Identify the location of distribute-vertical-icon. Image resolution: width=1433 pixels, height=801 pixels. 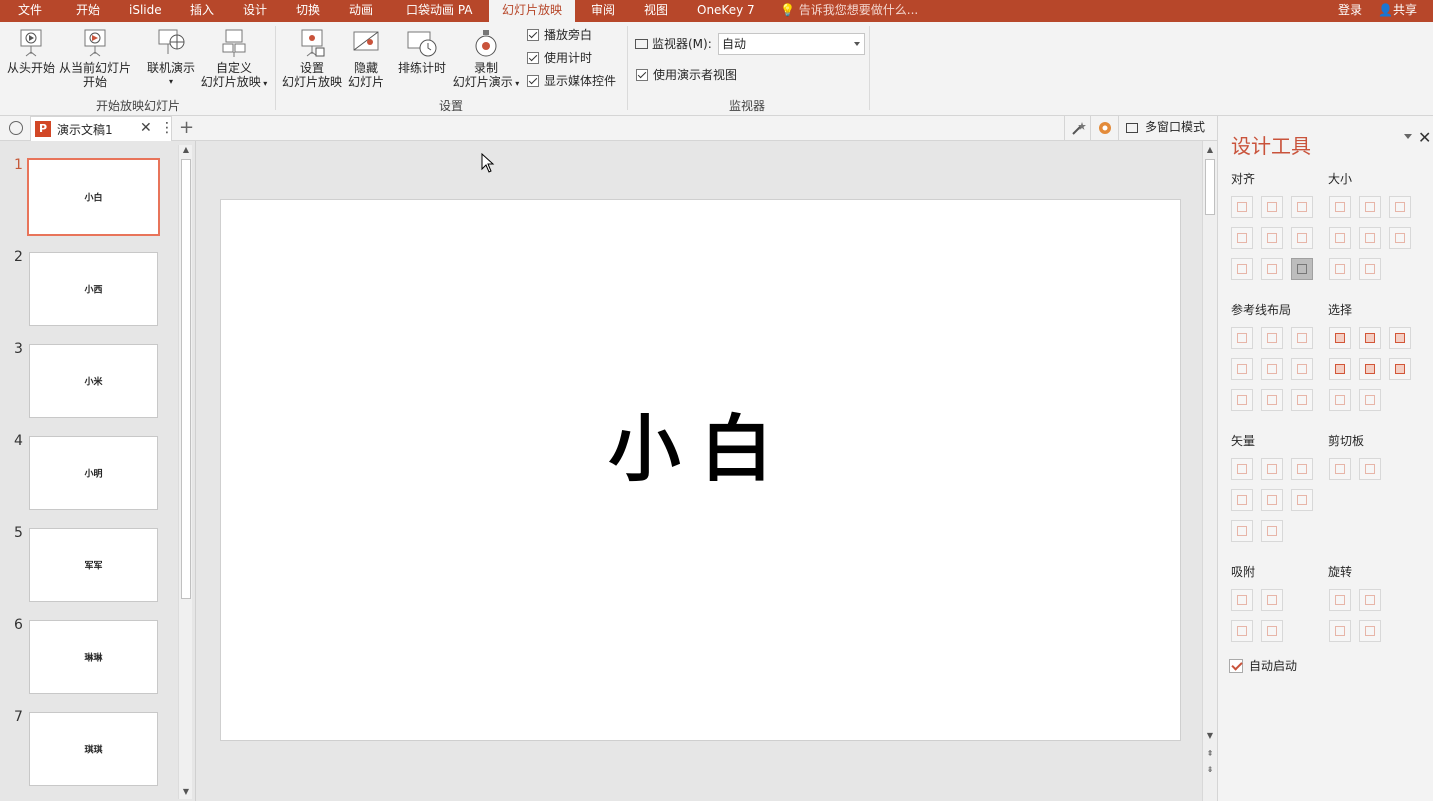
(1272, 269).